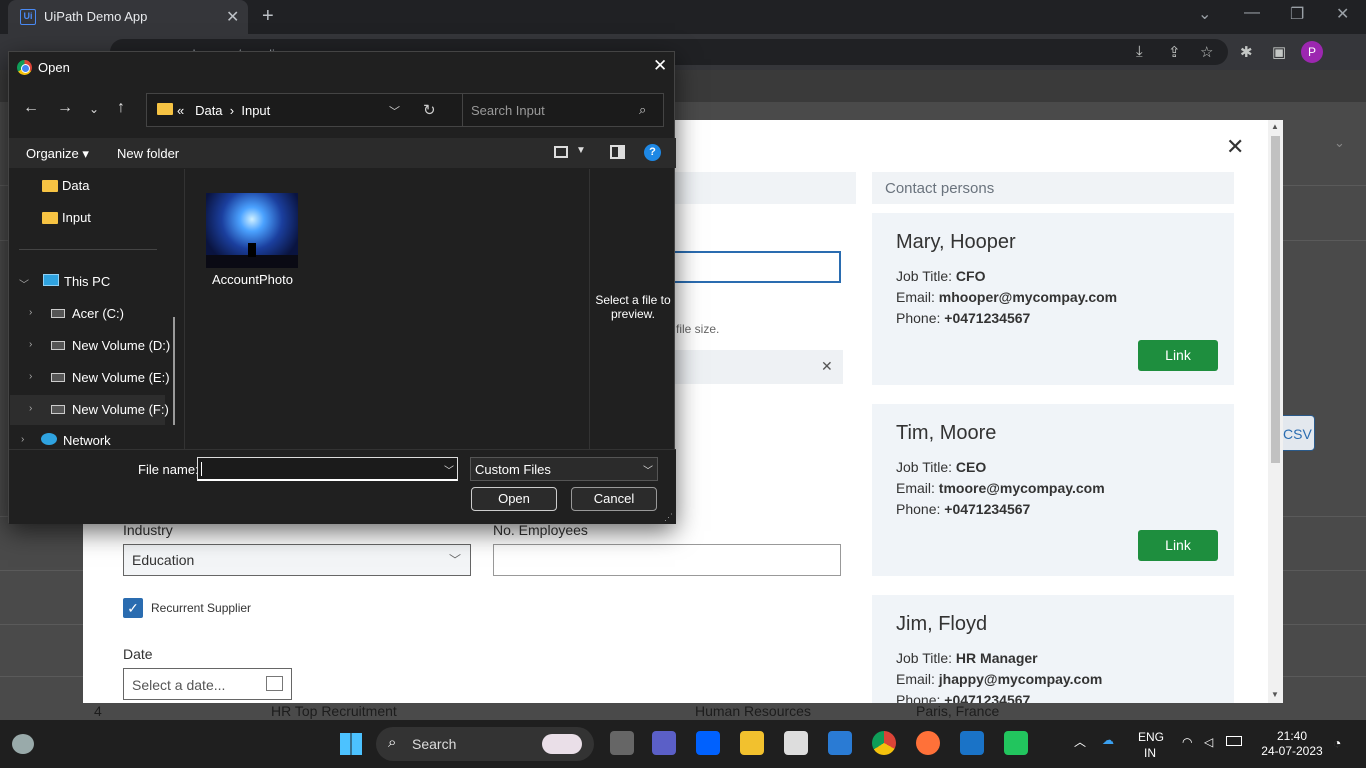 The width and height of the screenshot is (1366, 768). Describe the element at coordinates (252, 230) in the screenshot. I see `file-thumbnail` at that location.